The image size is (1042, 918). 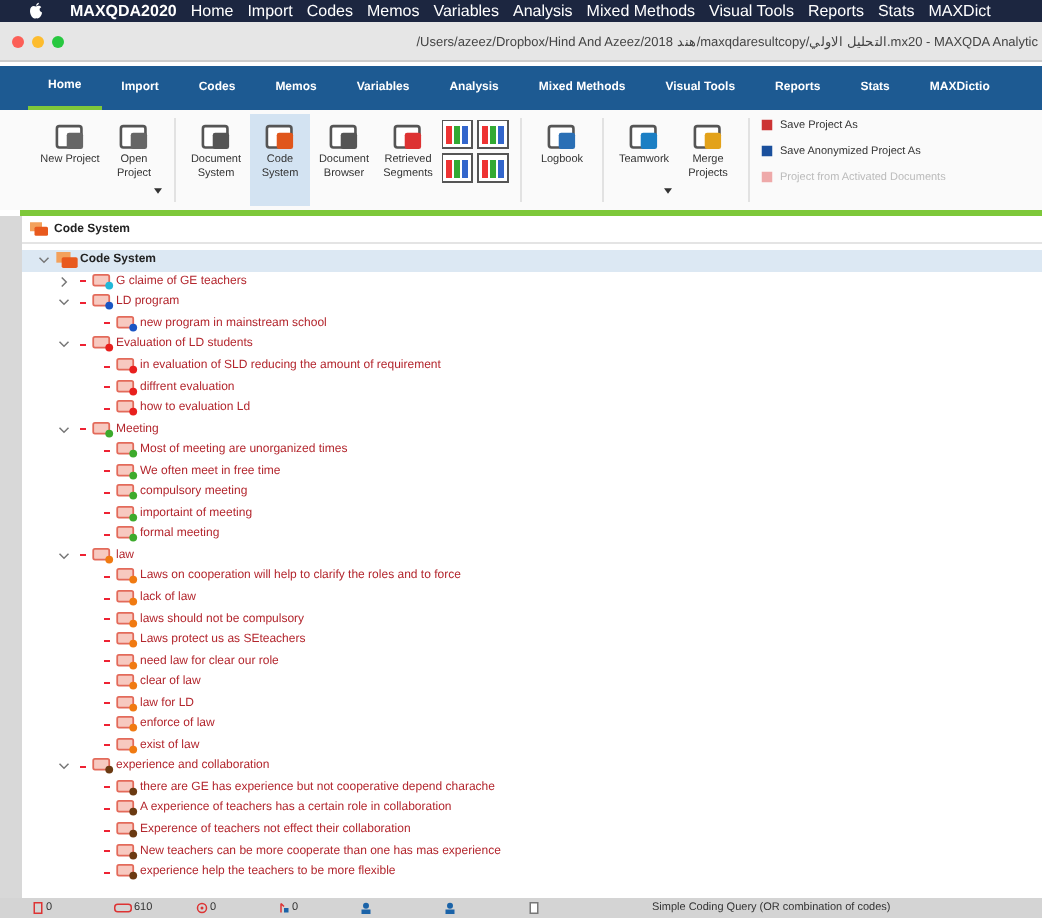 What do you see at coordinates (476, 149) in the screenshot?
I see `layout-icon` at bounding box center [476, 149].